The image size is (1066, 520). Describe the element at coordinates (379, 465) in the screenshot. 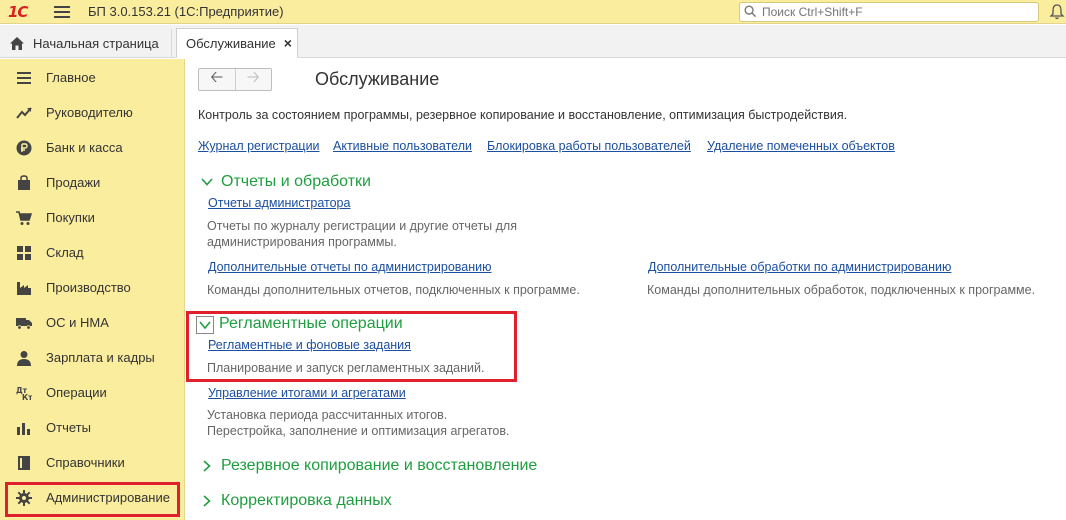

I see `section-title: Резервное копирование и восстановление` at that location.